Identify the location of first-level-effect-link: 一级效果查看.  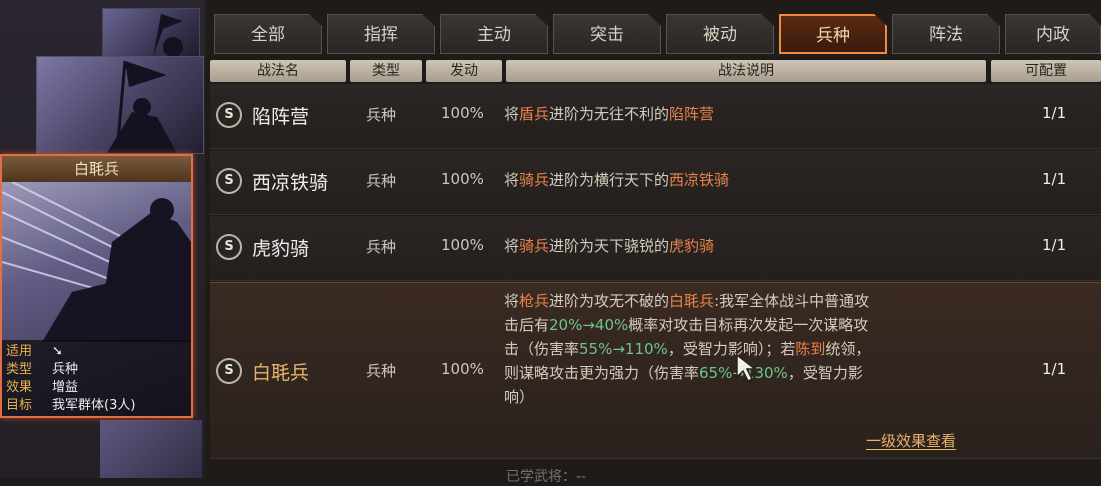
(911, 440).